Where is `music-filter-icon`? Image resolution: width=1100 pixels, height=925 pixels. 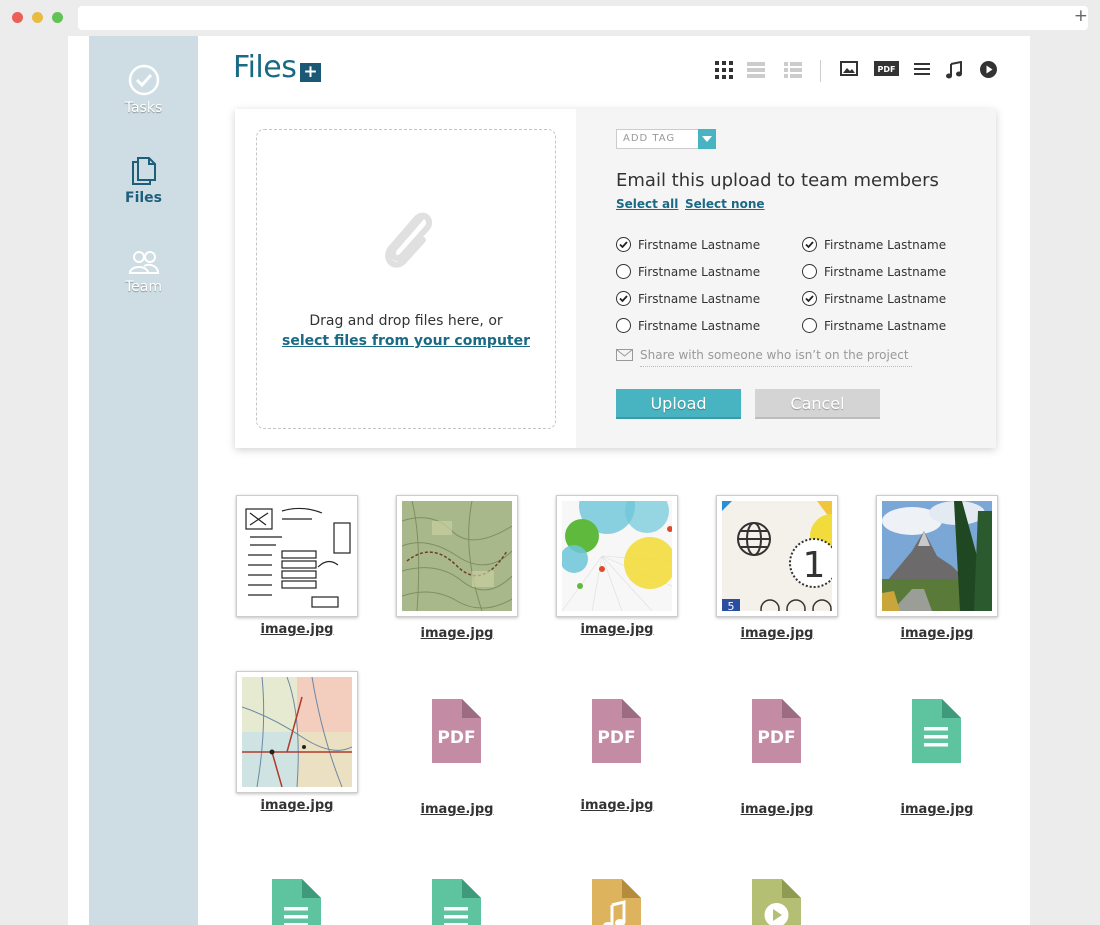 music-filter-icon is located at coordinates (954, 70).